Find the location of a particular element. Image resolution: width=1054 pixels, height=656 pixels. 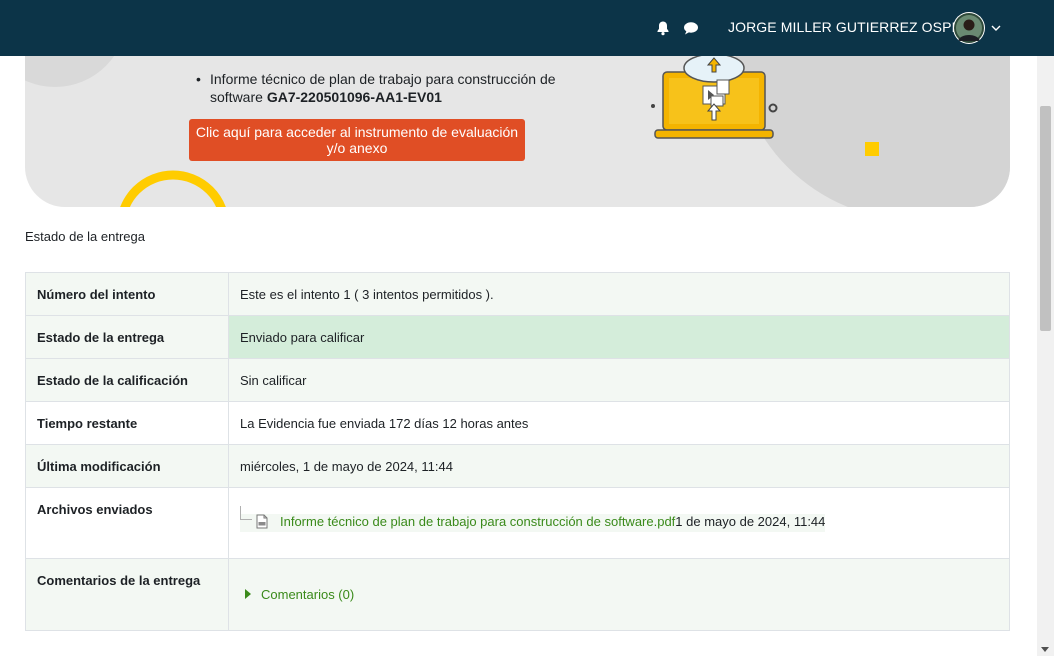

avatar is located at coordinates (969, 28).